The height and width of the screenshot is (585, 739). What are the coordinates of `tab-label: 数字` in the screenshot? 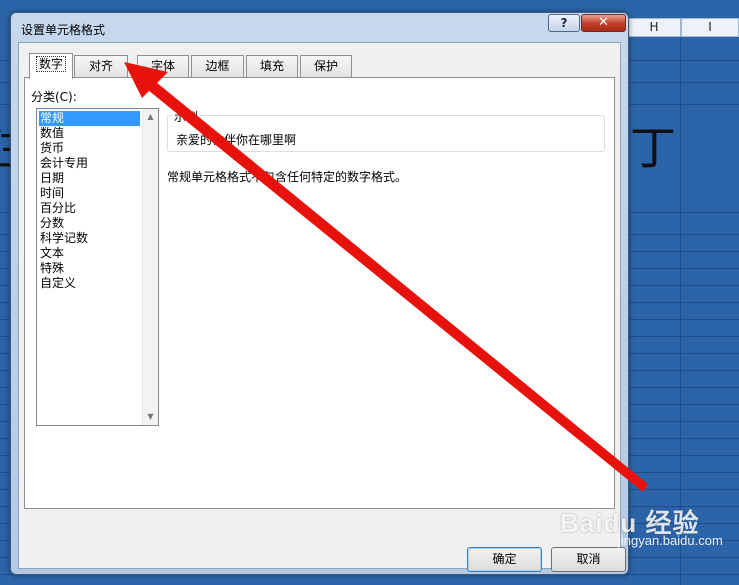 It's located at (51, 64).